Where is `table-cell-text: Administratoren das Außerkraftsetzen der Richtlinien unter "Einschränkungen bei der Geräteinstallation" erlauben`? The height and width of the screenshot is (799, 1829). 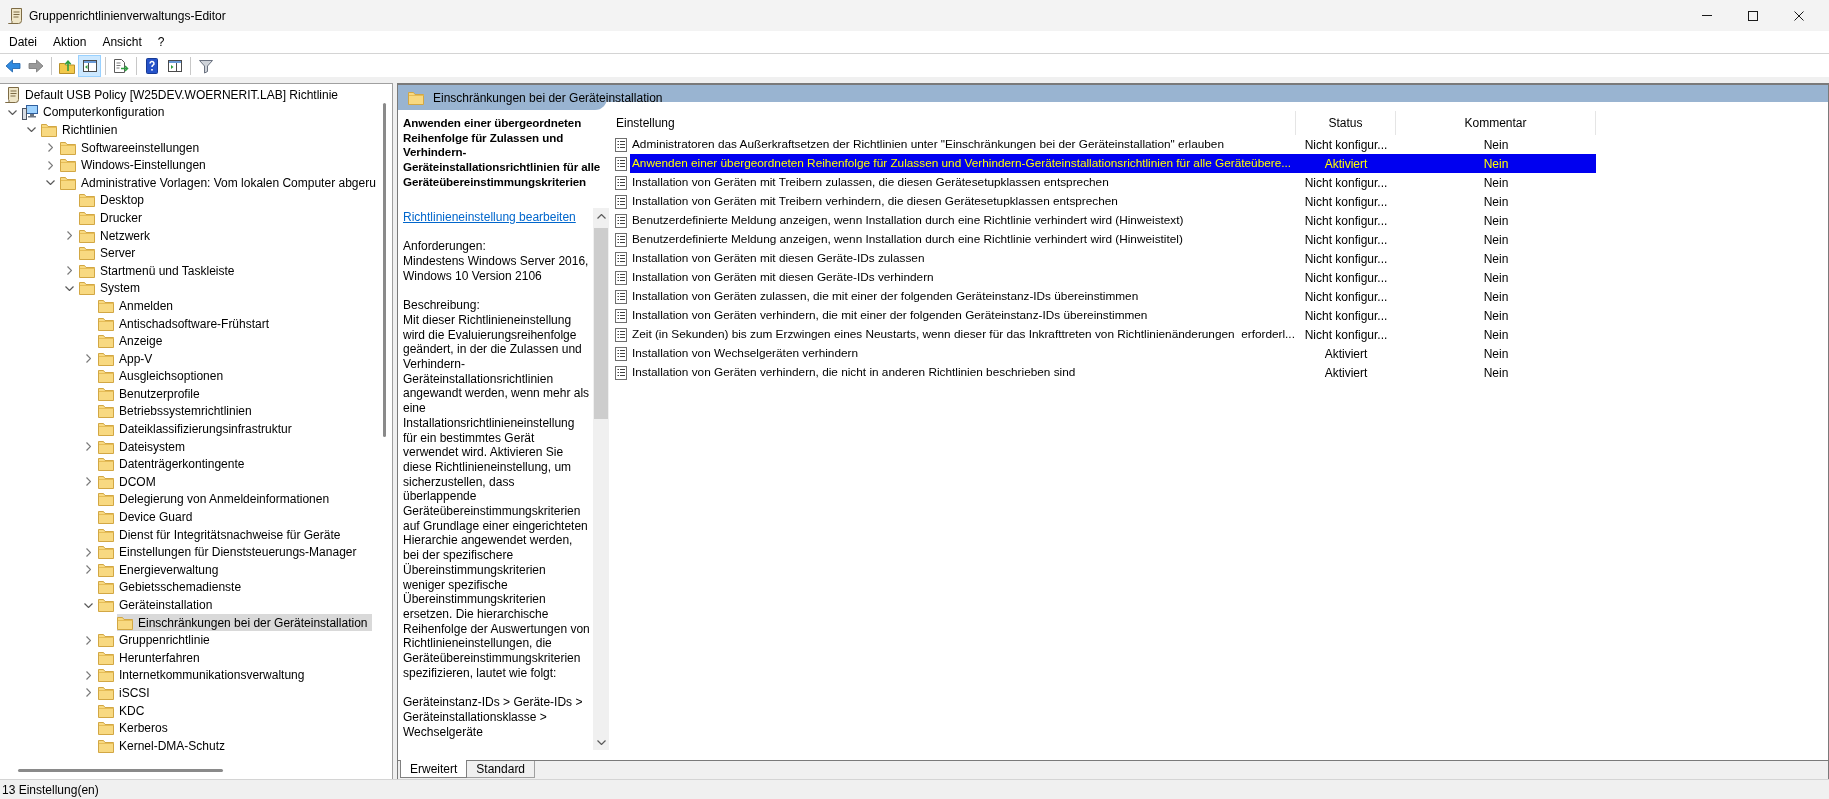 table-cell-text: Administratoren das Außerkraftsetzen der Richtlinien unter "Einschränkungen bei der Geräteinstallation" erlauben is located at coordinates (928, 144).